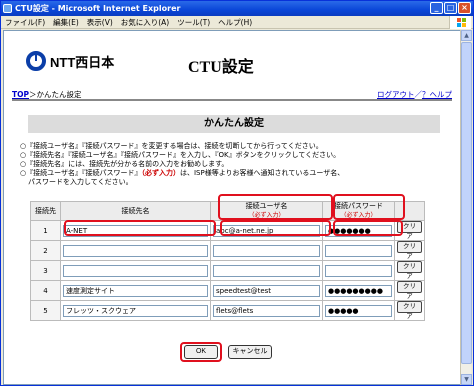 Image resolution: width=474 pixels, height=386 pixels. What do you see at coordinates (135, 211) in the screenshot?
I see `col-name: 接続先名` at bounding box center [135, 211].